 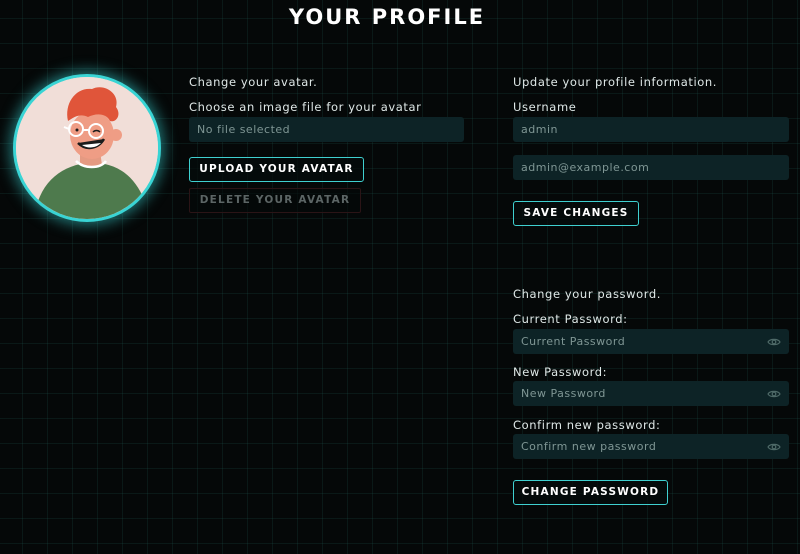 What do you see at coordinates (576, 213) in the screenshot?
I see `save-changes-button: SAVE CHANGES` at bounding box center [576, 213].